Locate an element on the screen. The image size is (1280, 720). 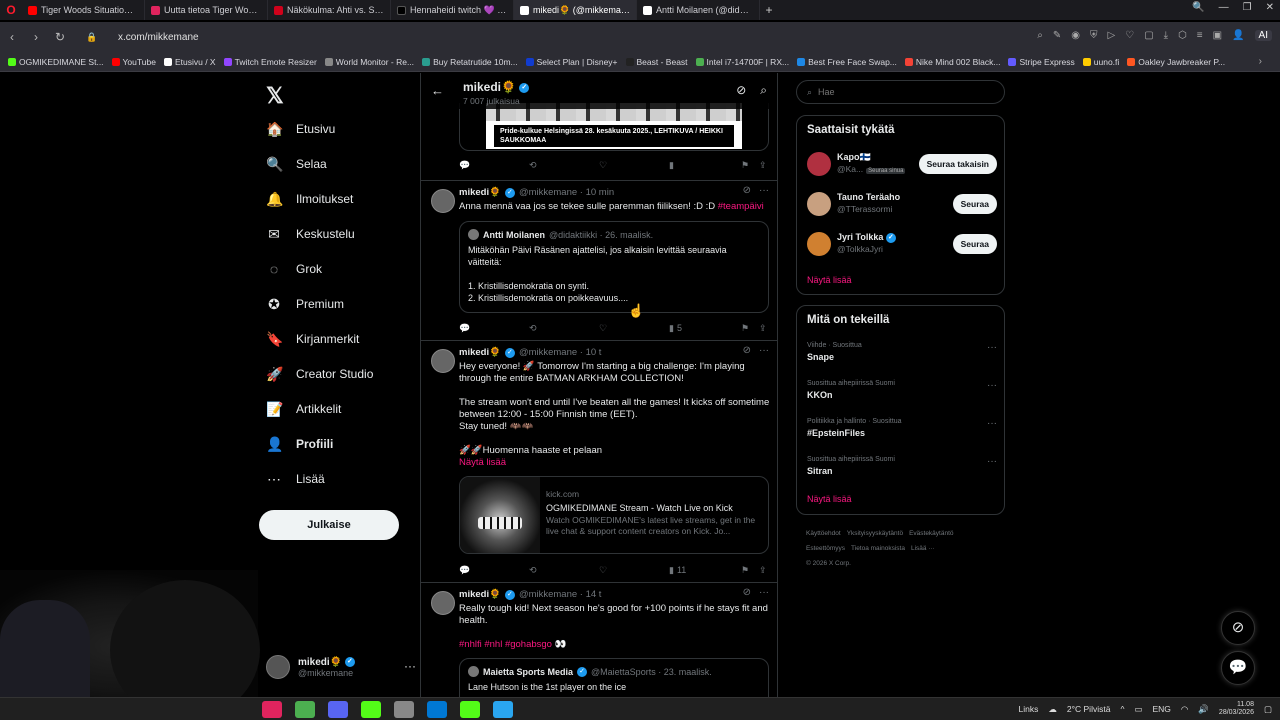
account-name: Tauno Teräaho is located at coordinates (868, 197).